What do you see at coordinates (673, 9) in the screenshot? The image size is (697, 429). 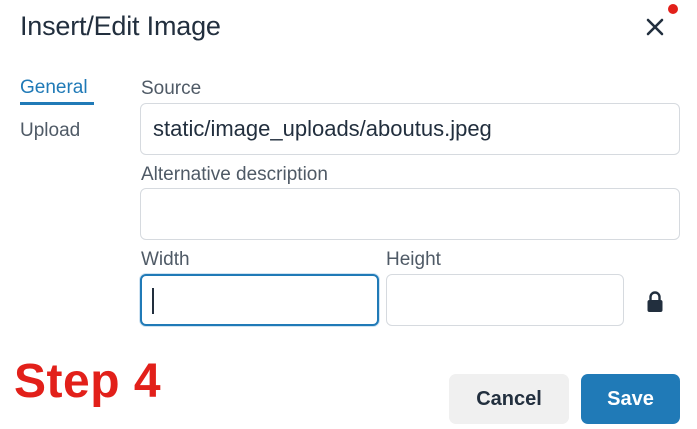 I see `corner-mark` at bounding box center [673, 9].